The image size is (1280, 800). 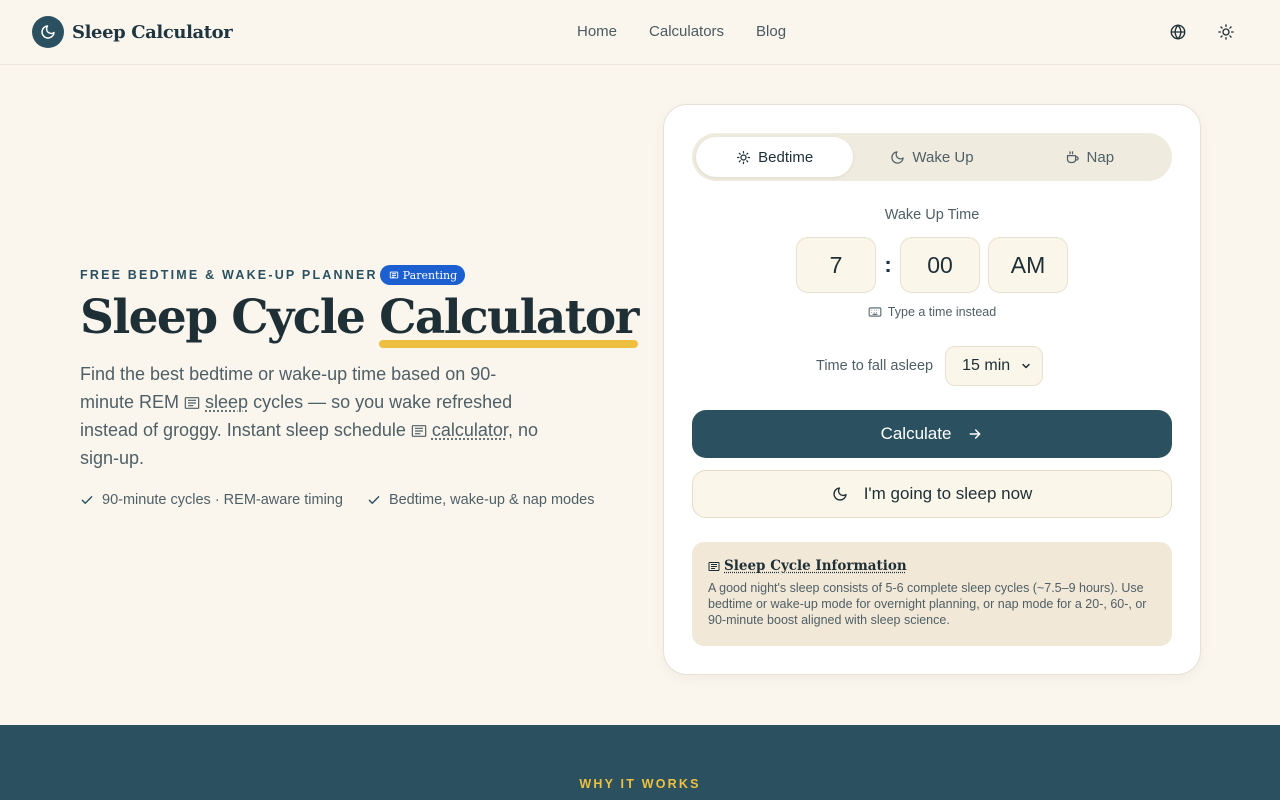 I want to click on time-picker: 7 : 00 AM, so click(x=932, y=265).